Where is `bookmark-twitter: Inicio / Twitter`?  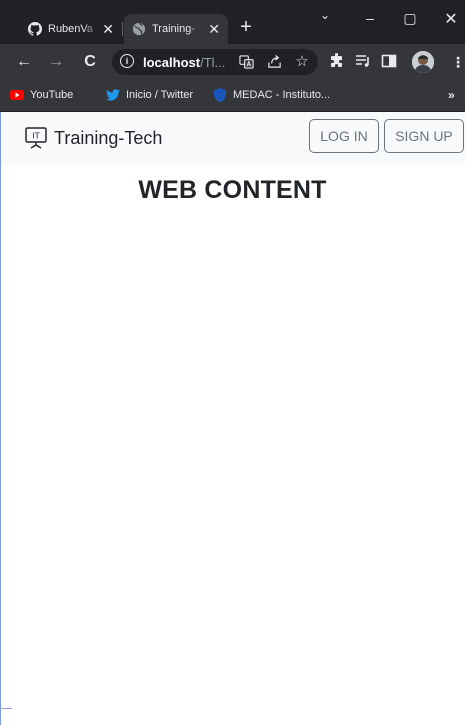 bookmark-twitter: Inicio / Twitter is located at coordinates (149, 95).